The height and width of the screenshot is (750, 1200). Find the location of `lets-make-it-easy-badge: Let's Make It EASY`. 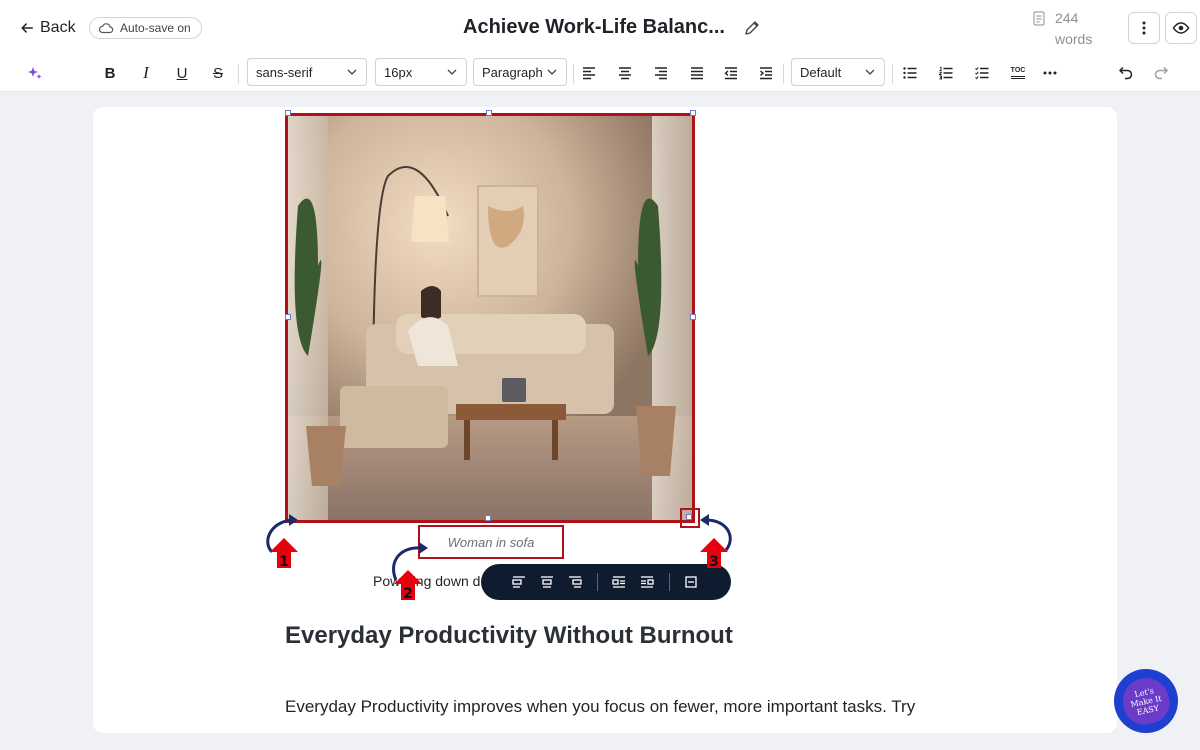

lets-make-it-easy-badge: Let's Make It EASY is located at coordinates (1146, 701).